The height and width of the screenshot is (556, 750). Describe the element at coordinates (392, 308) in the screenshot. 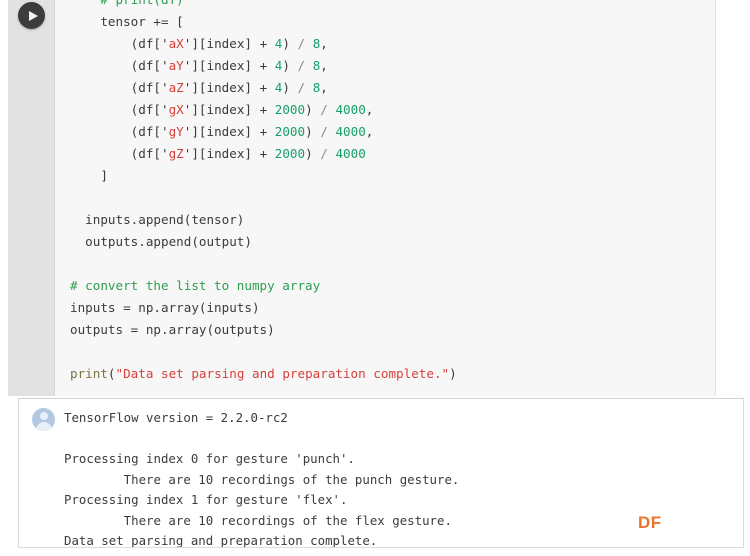

I see `code-line: inputs = np.array(inputs)` at that location.